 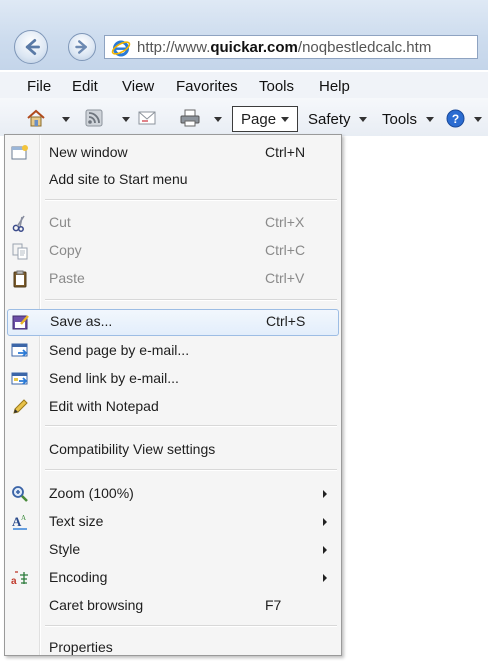 I want to click on menu-item-add-site-start: Add site to Start menu, so click(x=173, y=180).